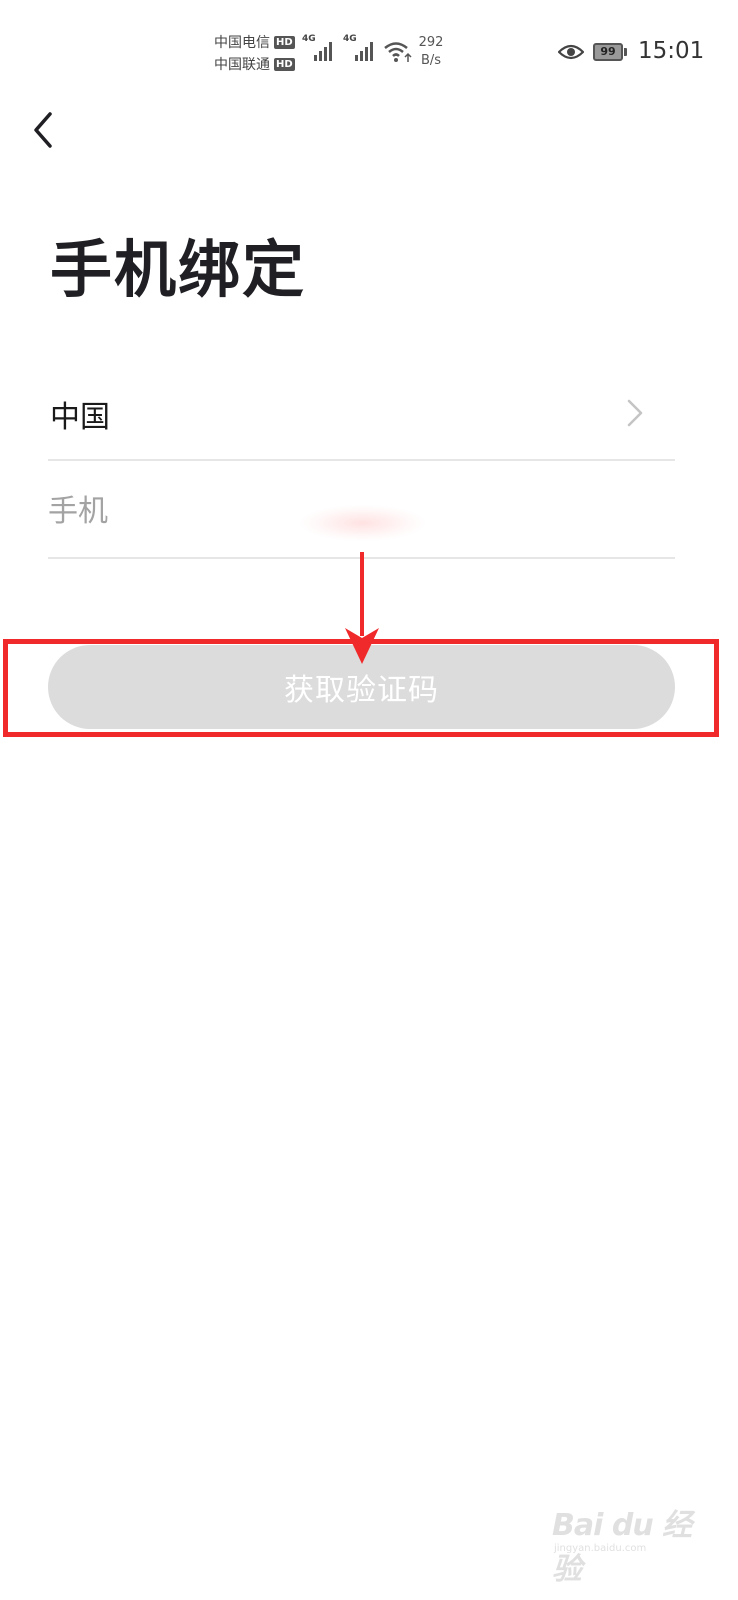 Image resolution: width=738 pixels, height=1600 pixels. What do you see at coordinates (431, 60) in the screenshot?
I see `network-speed-unit: B/s` at bounding box center [431, 60].